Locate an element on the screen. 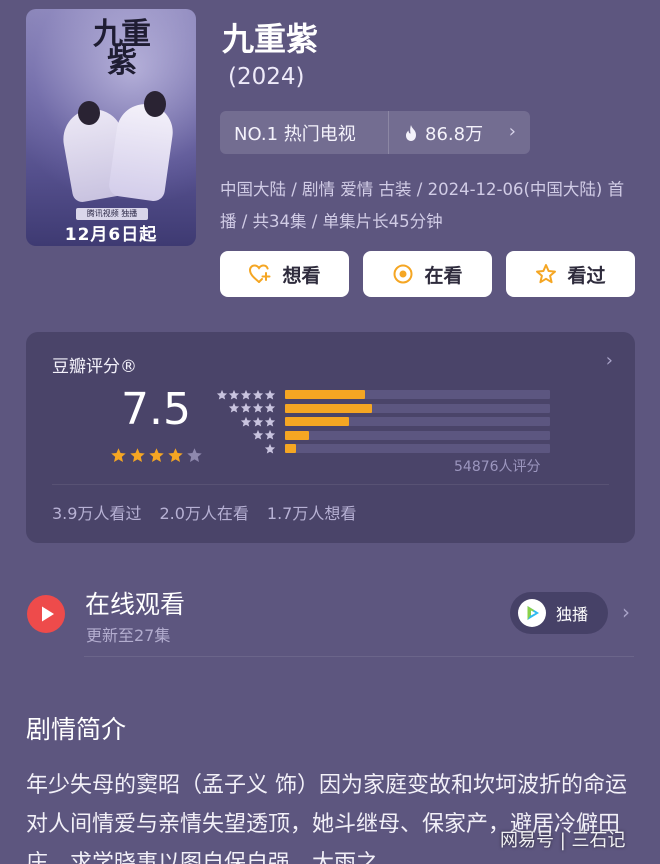 Image resolution: width=660 pixels, height=864 pixels. flame-icon is located at coordinates (411, 132).